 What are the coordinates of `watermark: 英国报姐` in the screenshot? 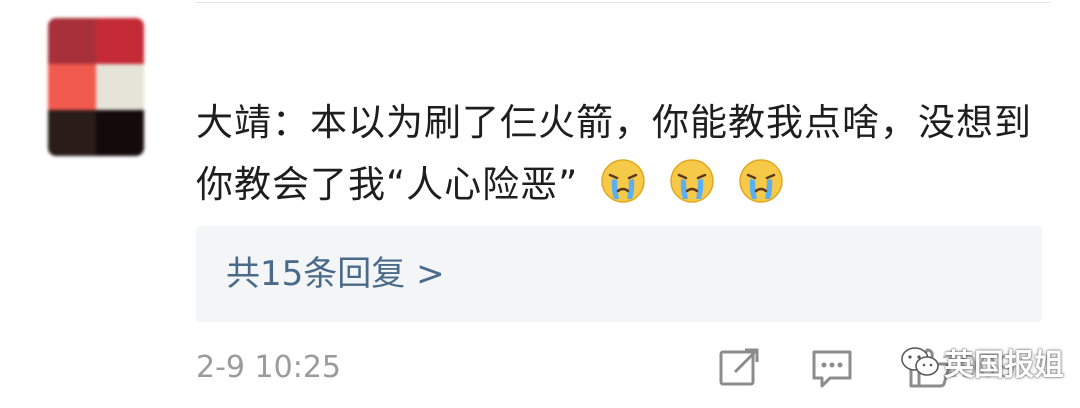 It's located at (982, 362).